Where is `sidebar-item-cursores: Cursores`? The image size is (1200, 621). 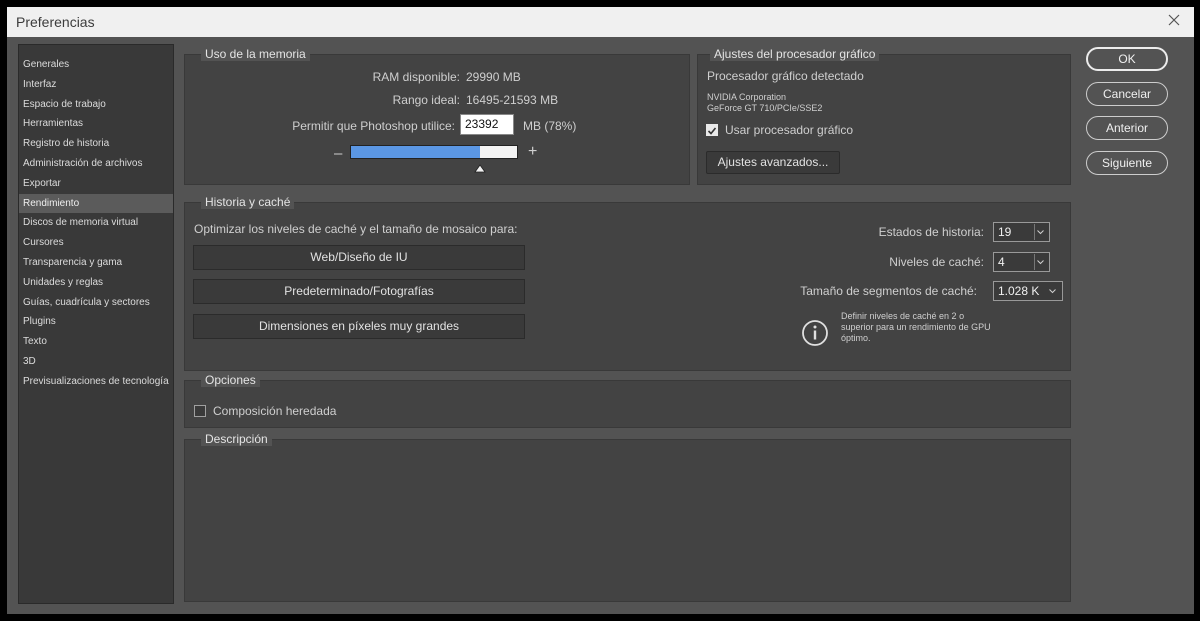 sidebar-item-cursores: Cursores is located at coordinates (96, 243).